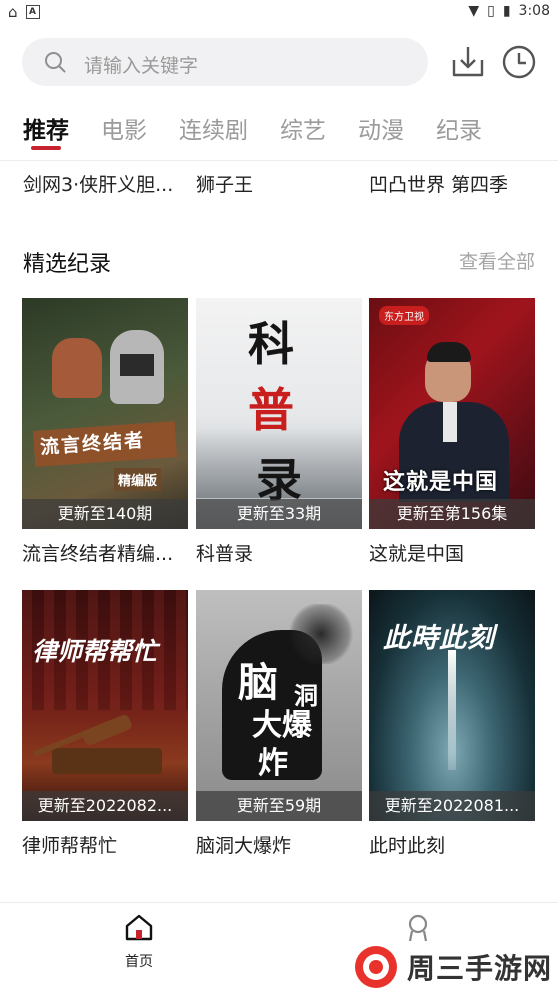  Describe the element at coordinates (46, 128) in the screenshot. I see `tab-recommend: 推荐` at that location.